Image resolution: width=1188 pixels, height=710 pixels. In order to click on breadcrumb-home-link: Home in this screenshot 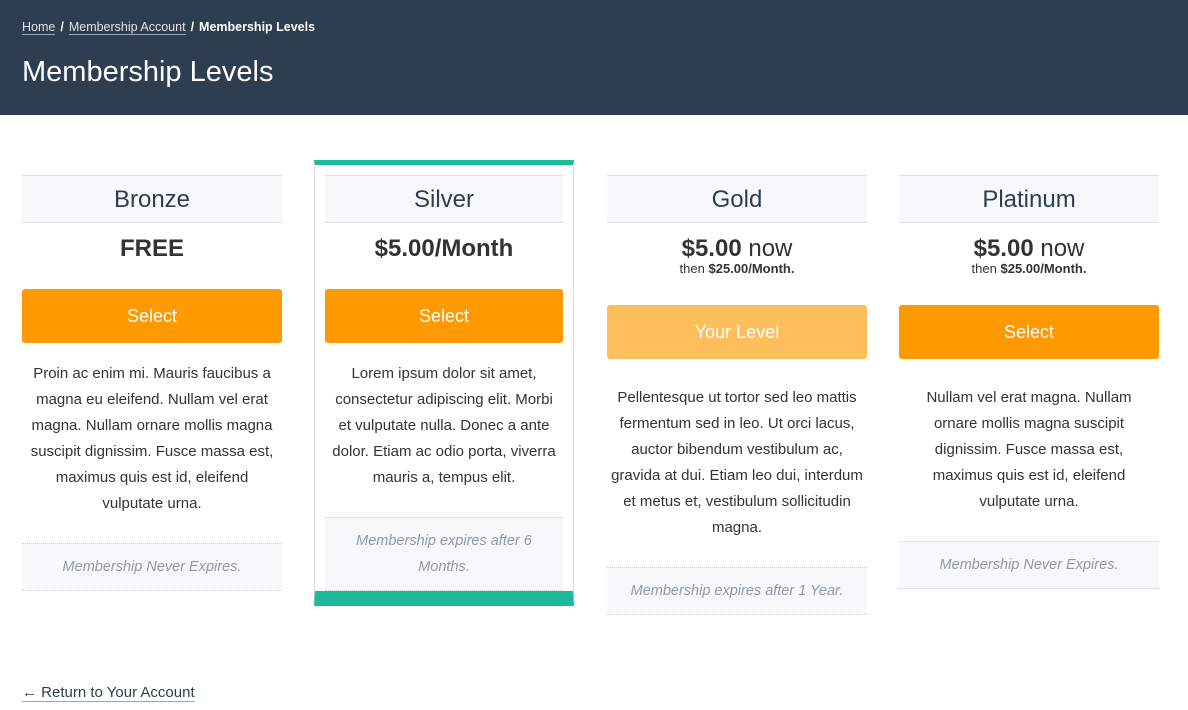, I will do `click(39, 27)`.